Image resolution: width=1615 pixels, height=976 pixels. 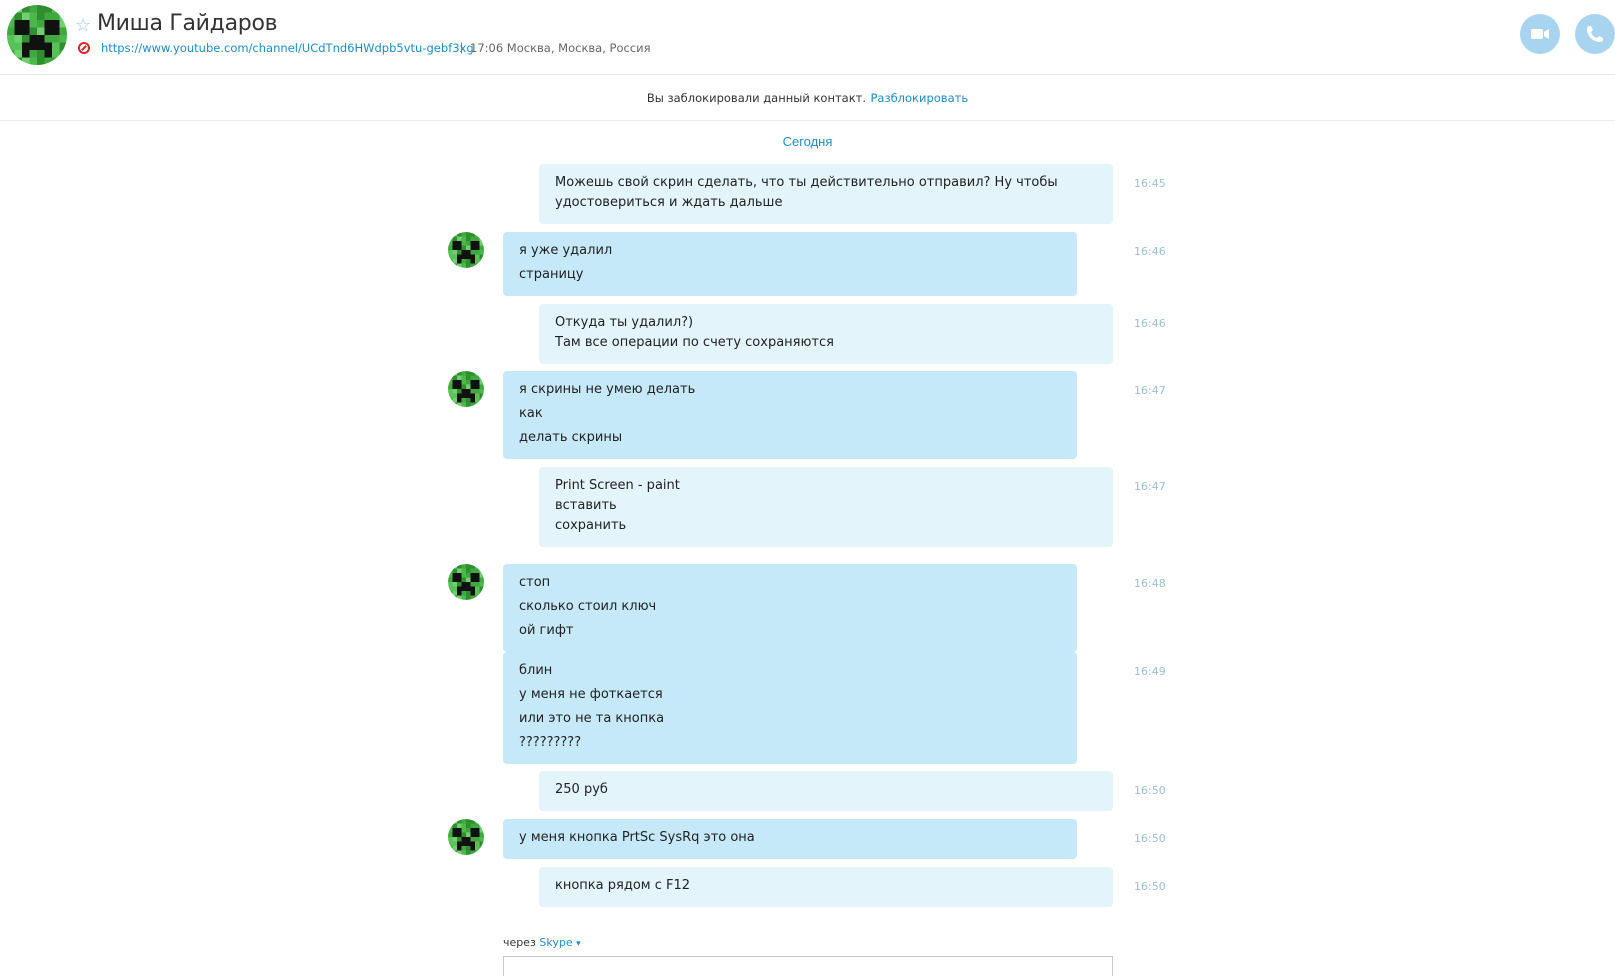 I want to click on incoming-message: я уже удалил страницу, so click(x=790, y=264).